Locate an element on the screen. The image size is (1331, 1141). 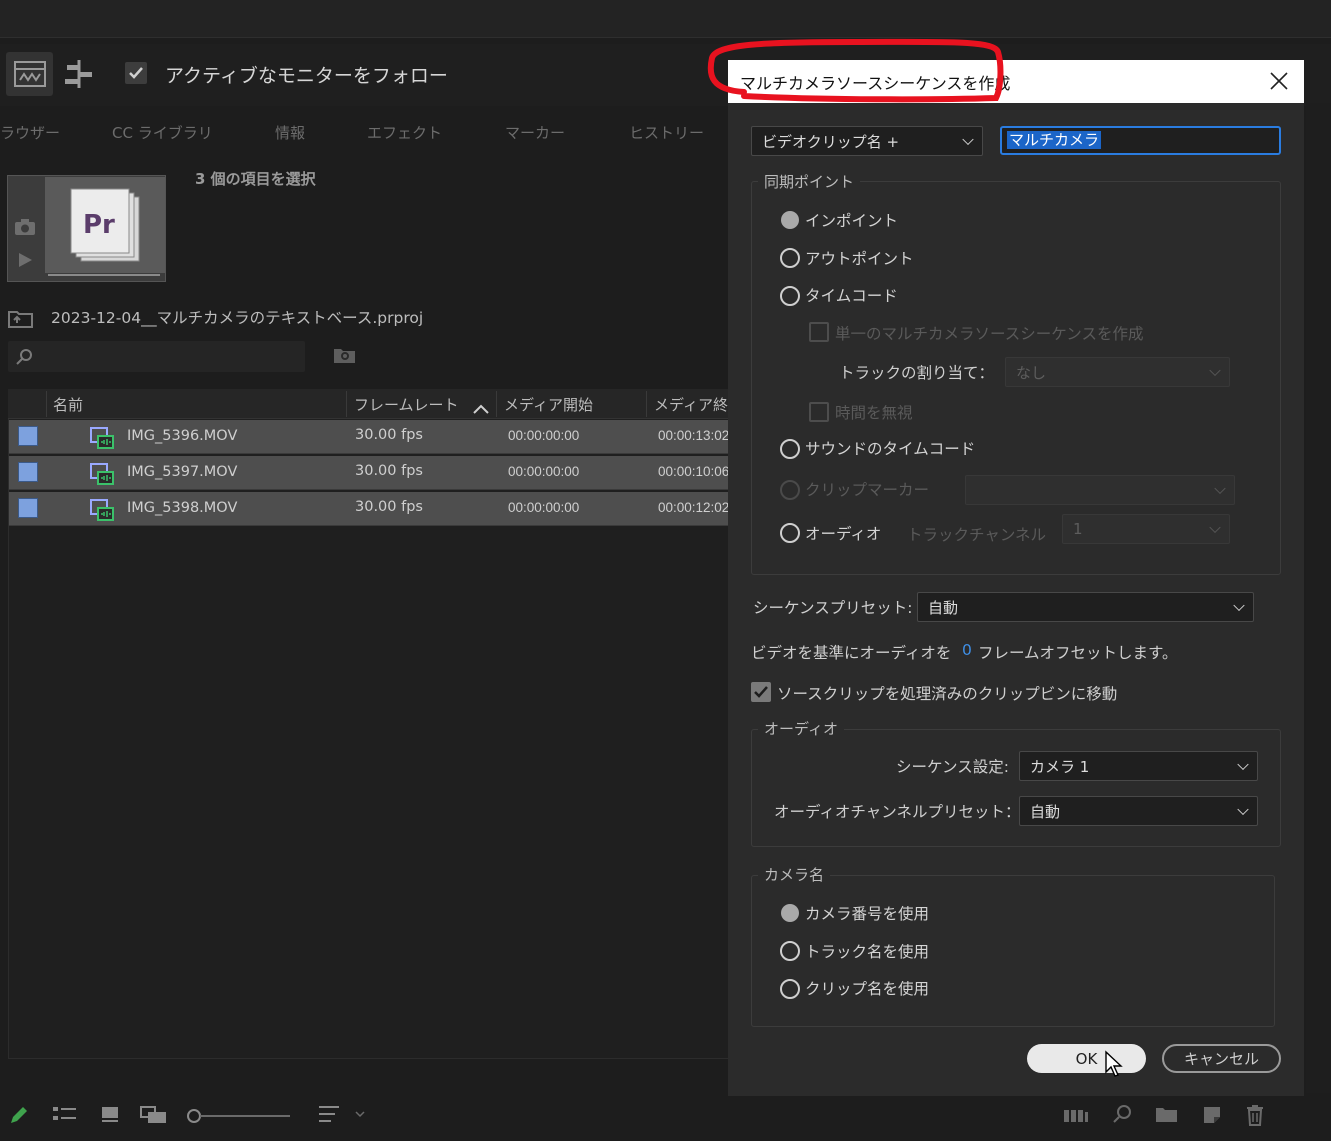
sequence-preset-dropdown: 自動 is located at coordinates (1085, 607).